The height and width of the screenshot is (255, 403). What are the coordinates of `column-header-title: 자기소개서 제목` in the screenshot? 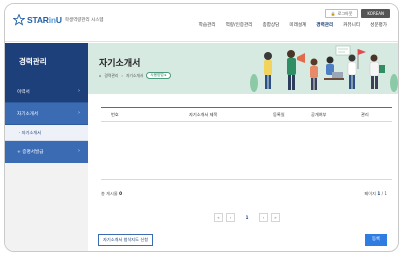 It's located at (203, 114).